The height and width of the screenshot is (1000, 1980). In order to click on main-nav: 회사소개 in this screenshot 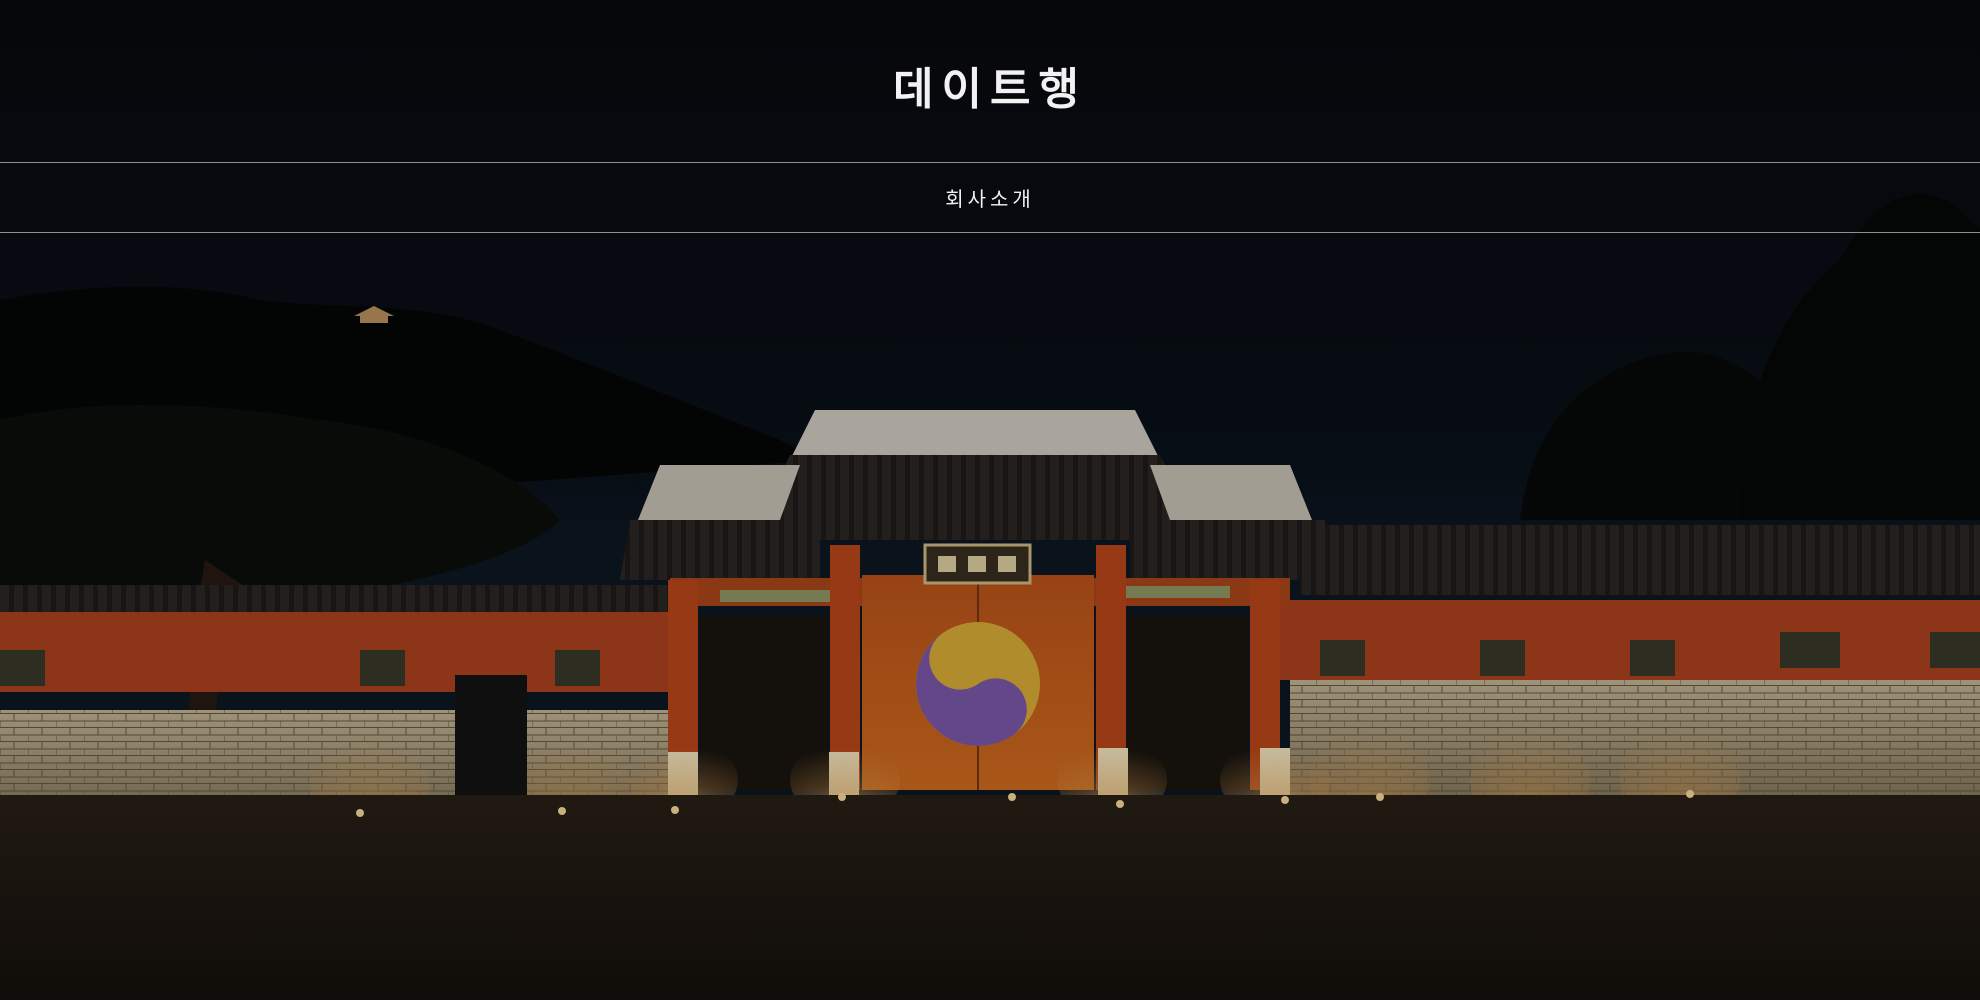, I will do `click(990, 197)`.